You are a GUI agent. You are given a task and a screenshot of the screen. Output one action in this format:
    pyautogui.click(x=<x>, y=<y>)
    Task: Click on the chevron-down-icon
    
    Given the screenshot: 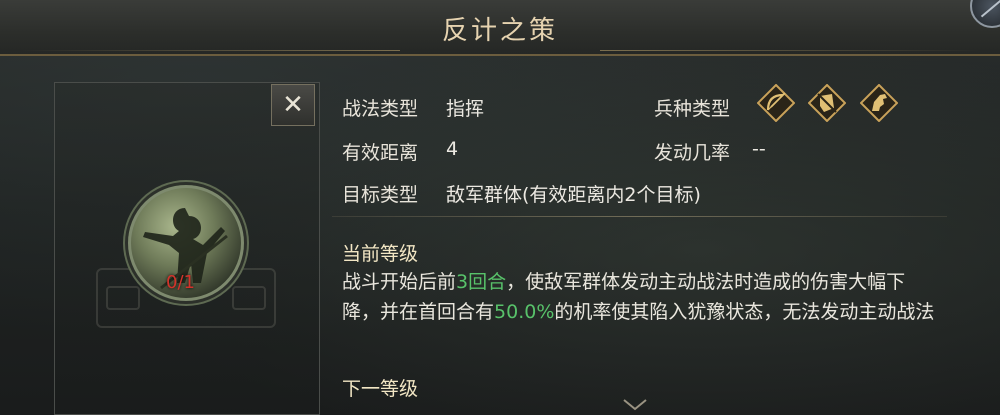 What is the action you would take?
    pyautogui.click(x=635, y=405)
    